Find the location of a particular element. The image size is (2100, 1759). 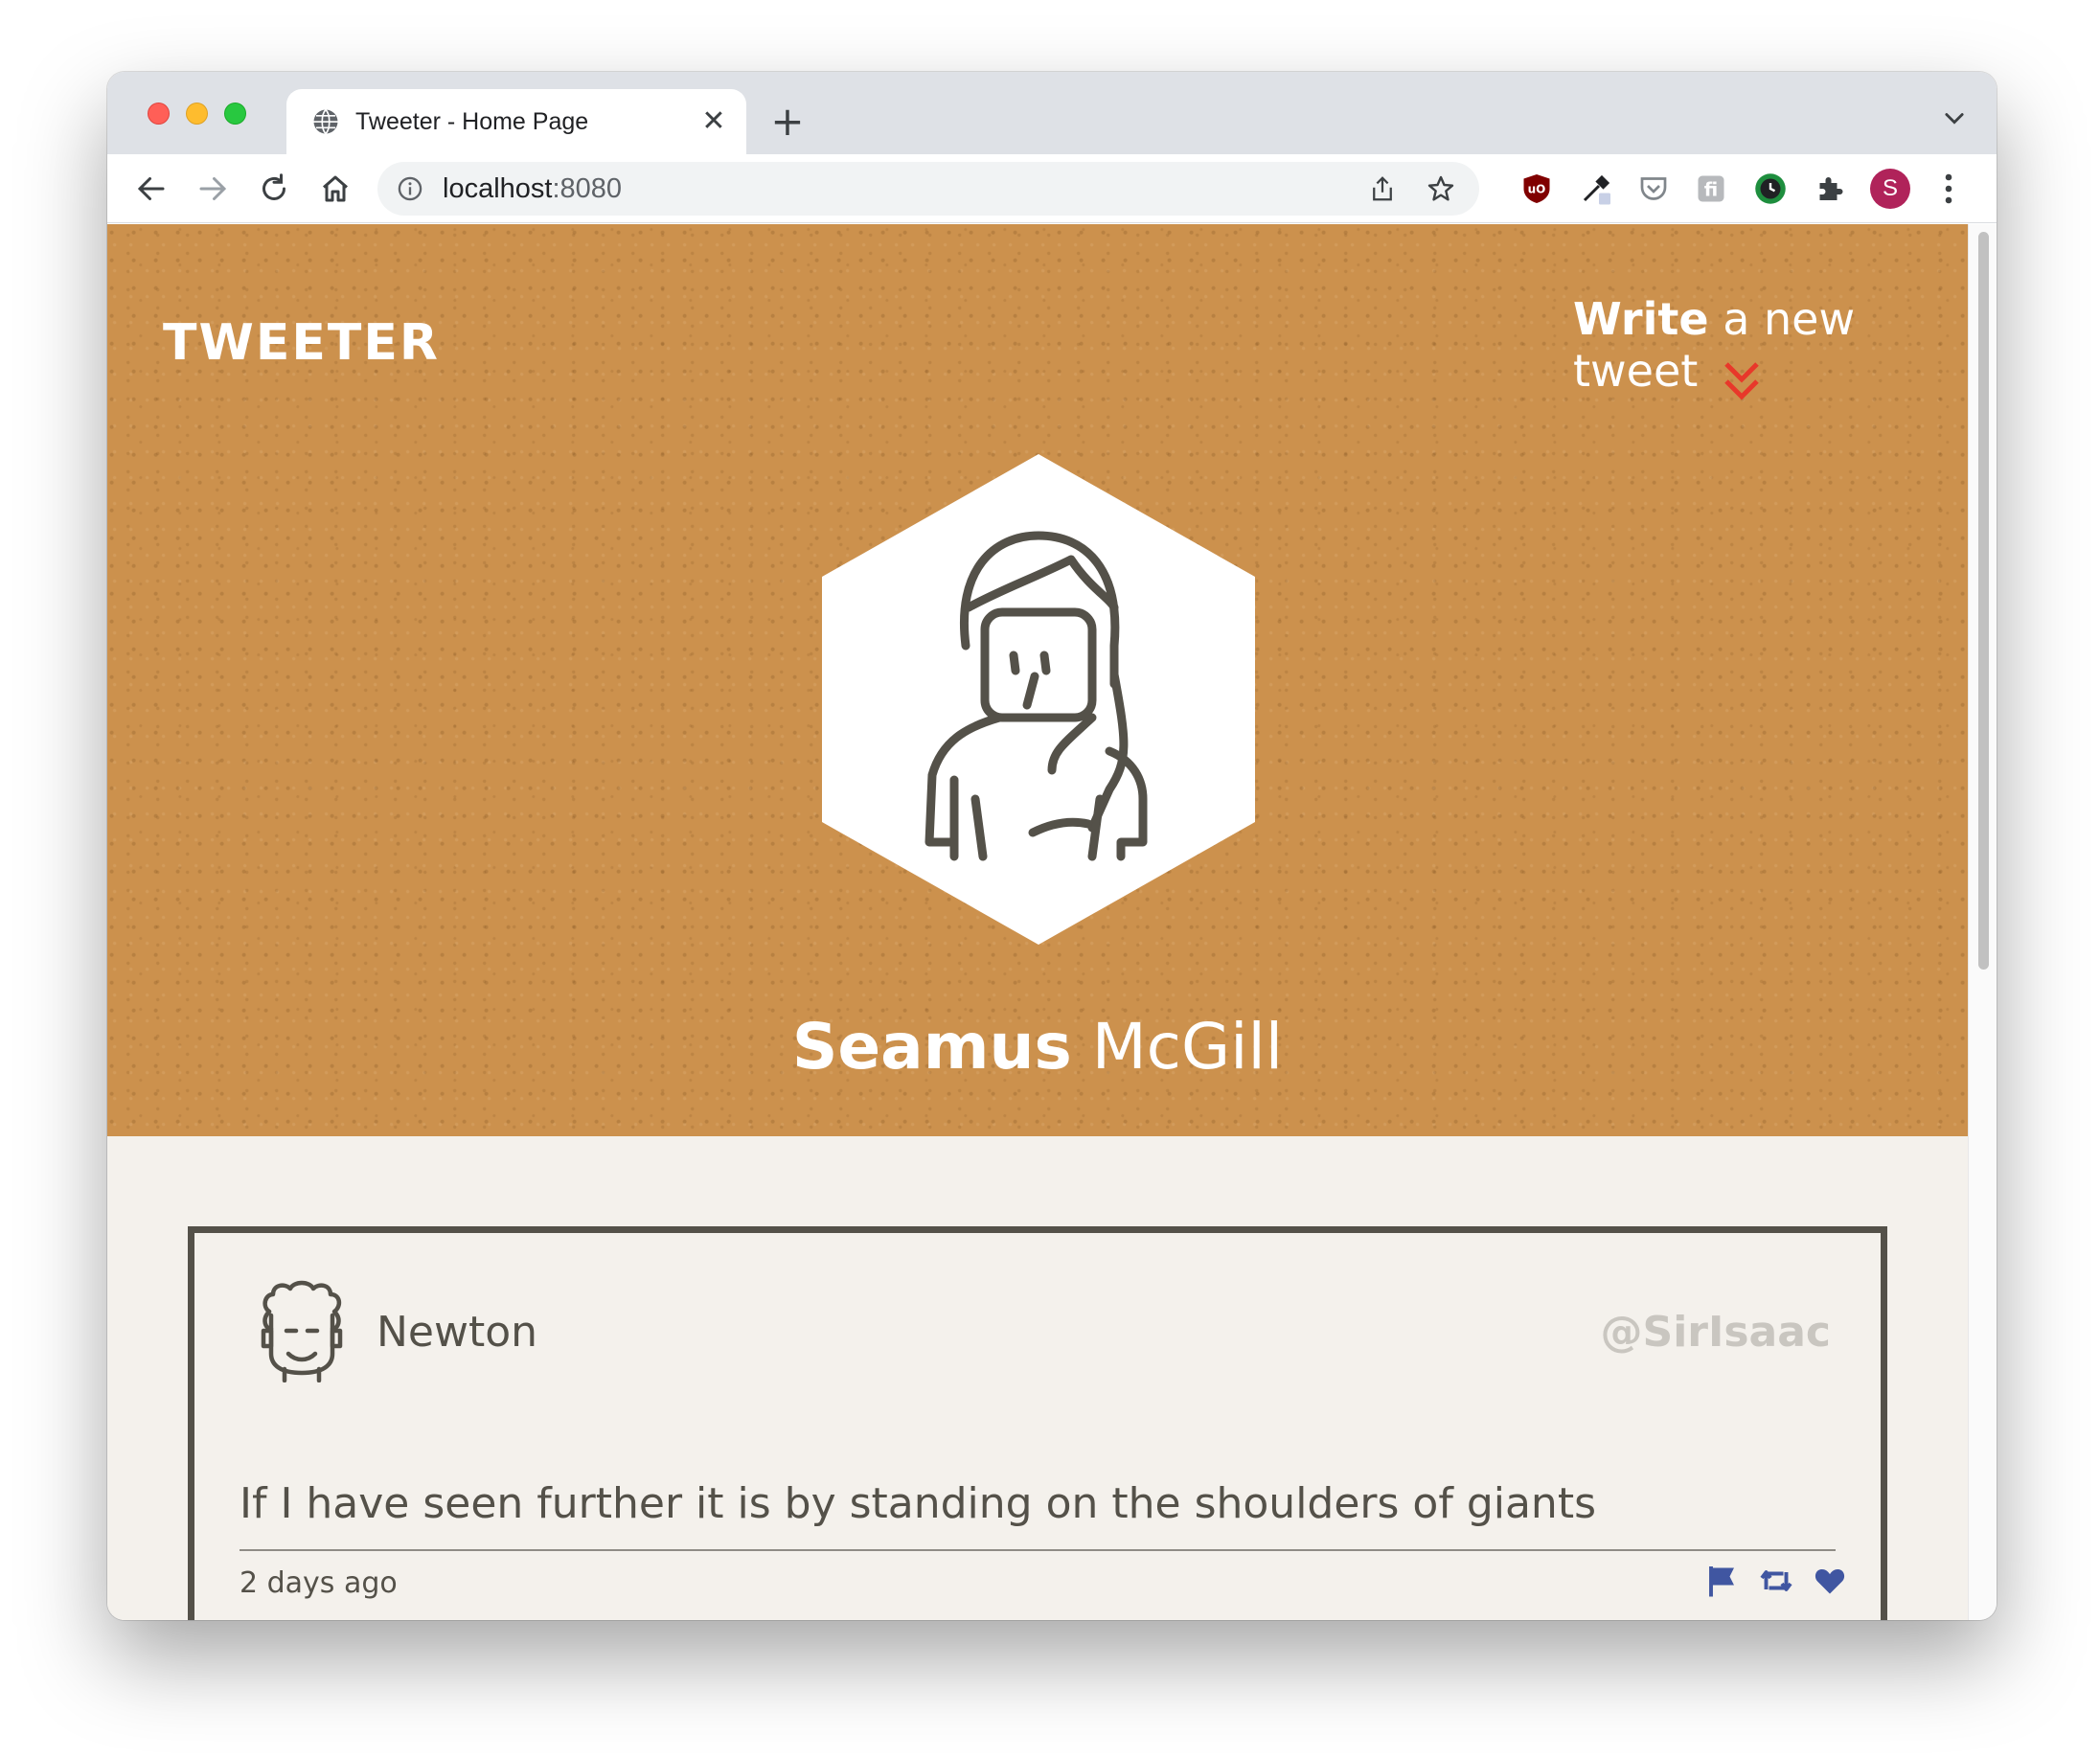

reload-icon is located at coordinates (274, 188).